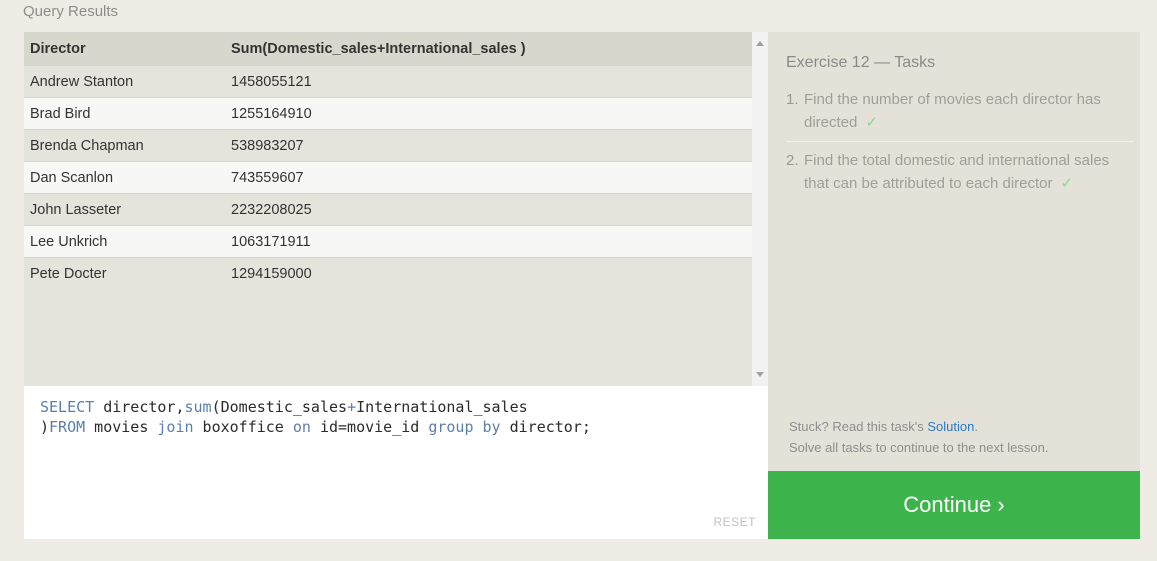 This screenshot has height=561, width=1157. I want to click on solution-link: Solution, so click(950, 426).